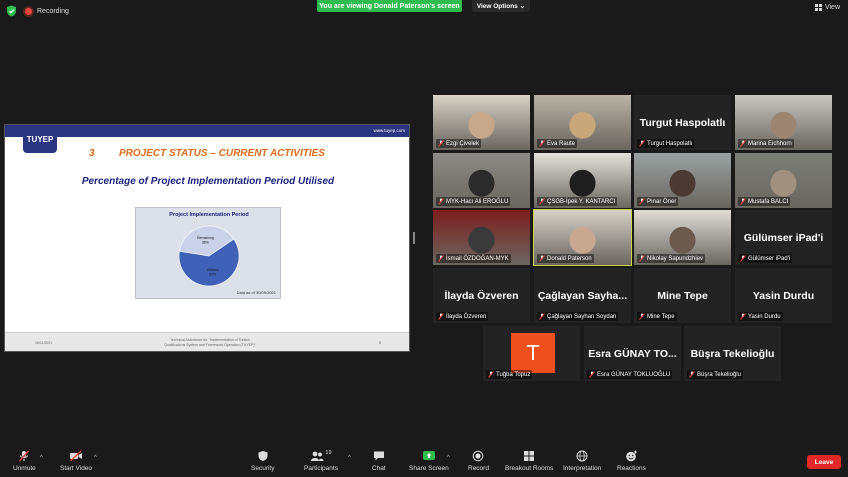 Image resolution: width=848 pixels, height=477 pixels. What do you see at coordinates (40, 139) in the screenshot?
I see `tuyep-logo: TUYEP` at bounding box center [40, 139].